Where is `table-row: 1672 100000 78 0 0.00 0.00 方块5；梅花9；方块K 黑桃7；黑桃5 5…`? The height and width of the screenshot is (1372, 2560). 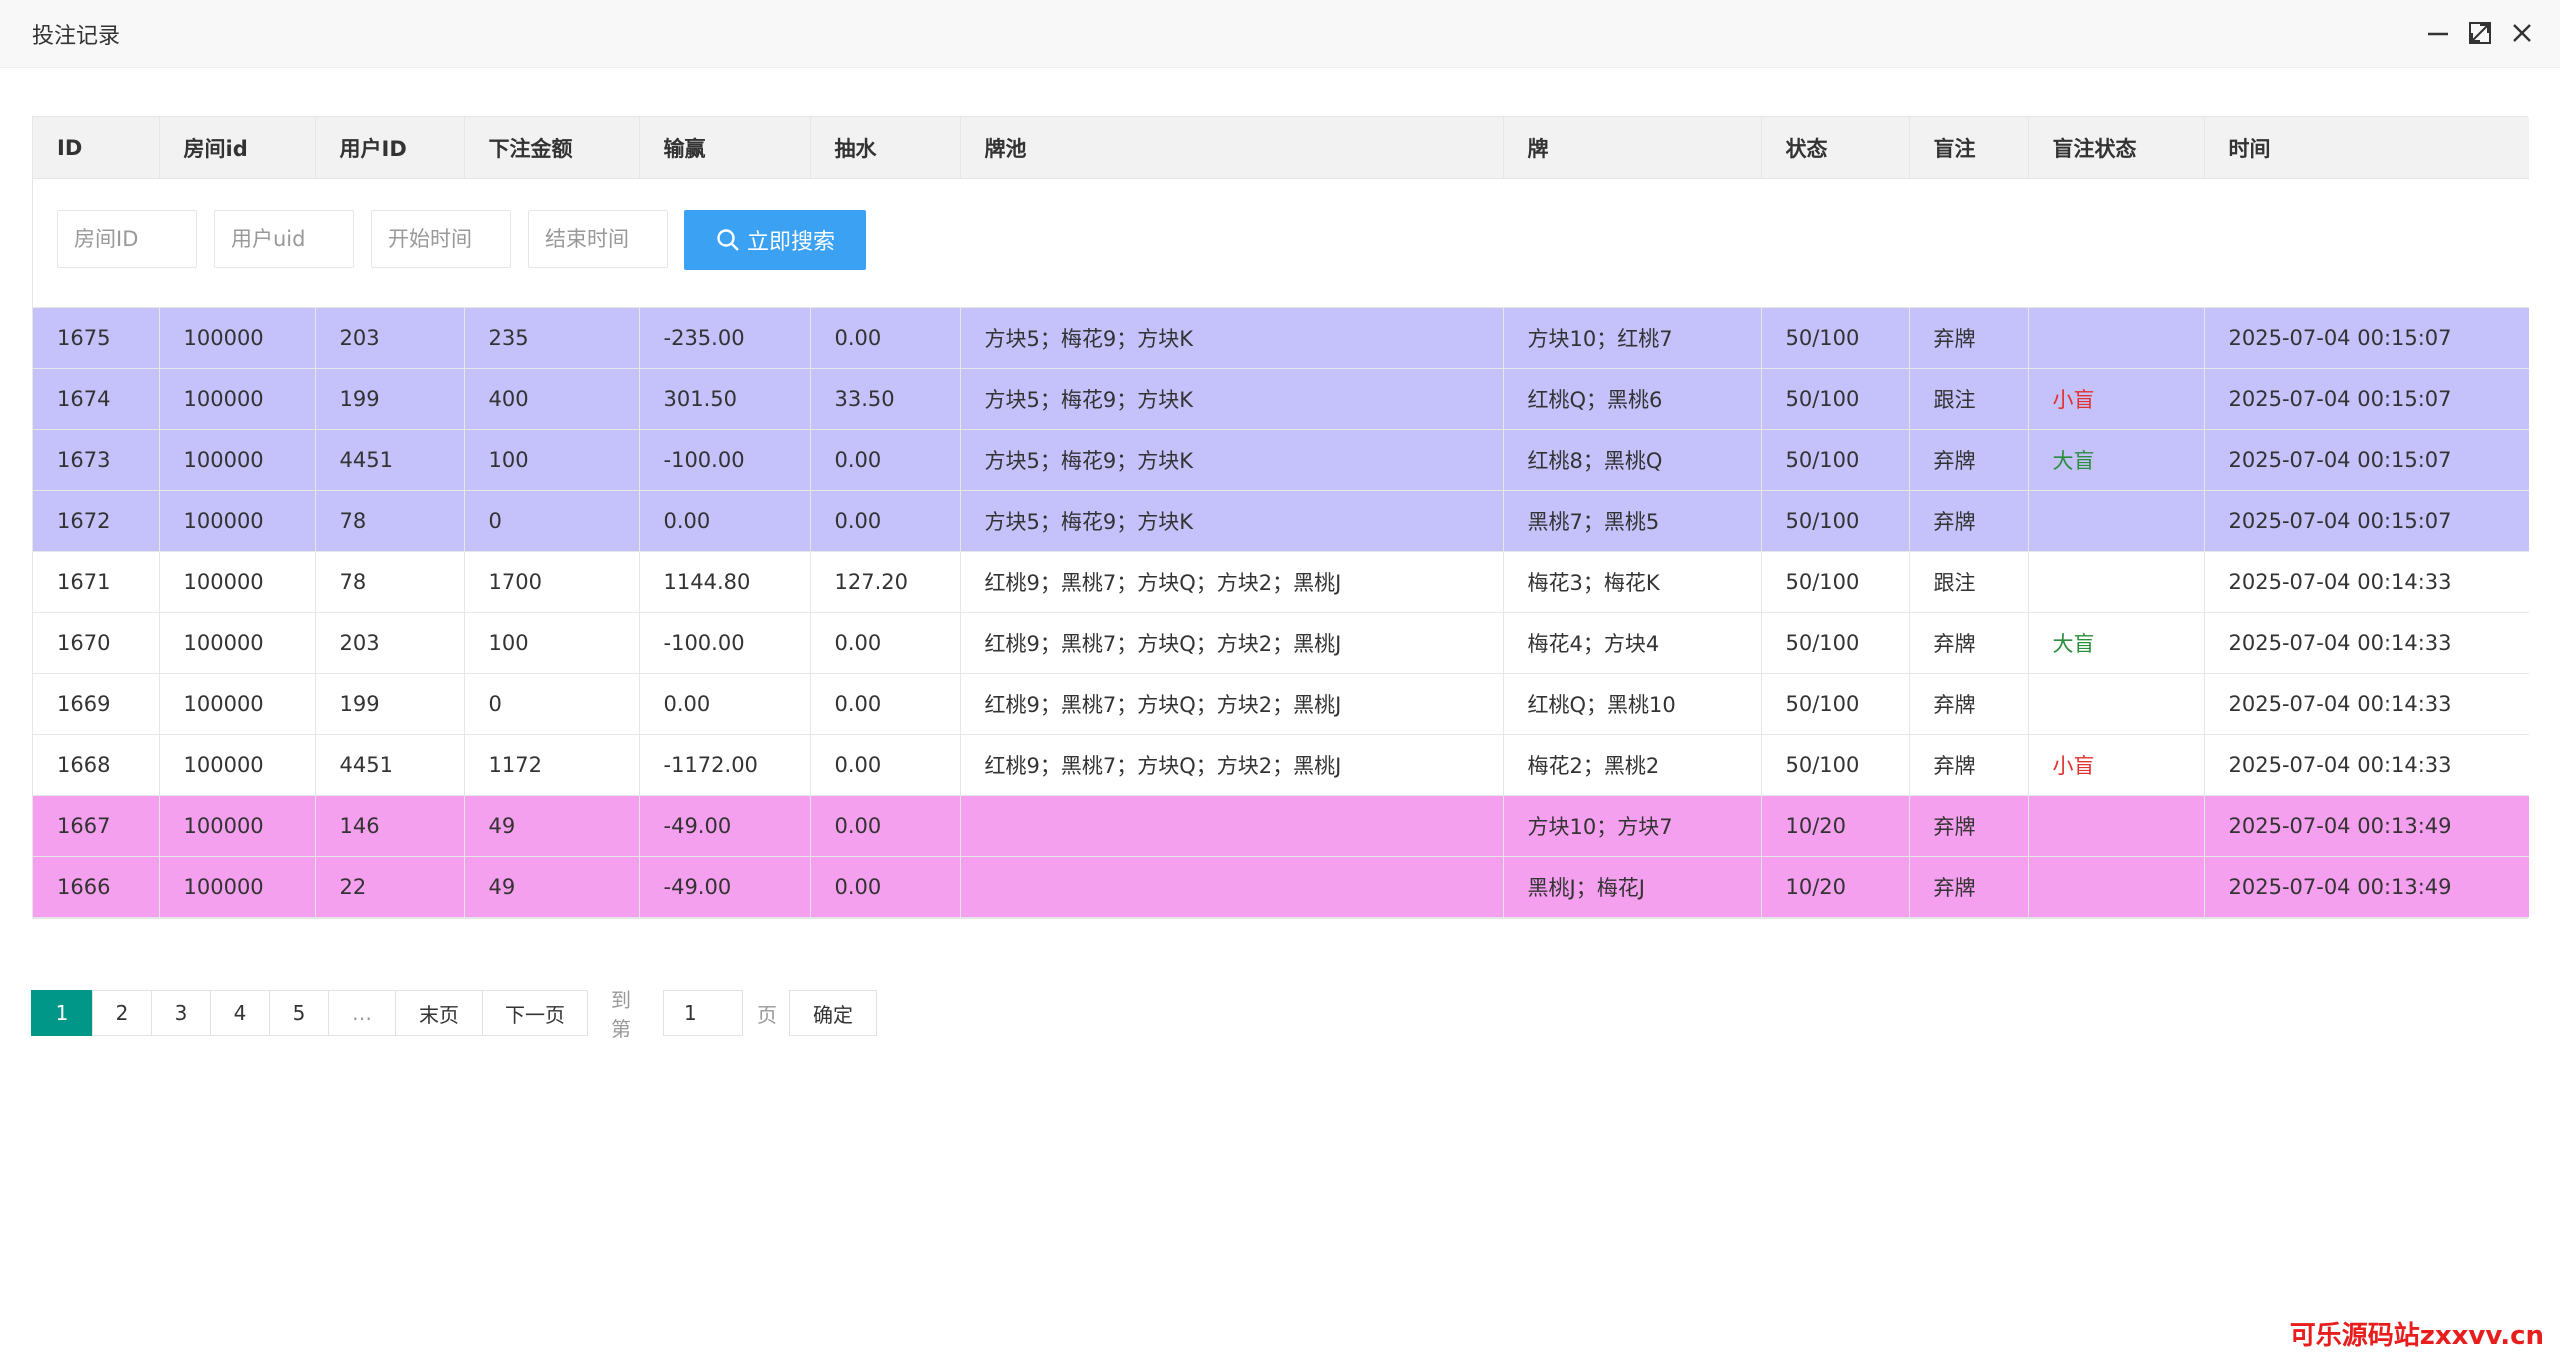 table-row: 1672 100000 78 0 0.00 0.00 方块5；梅花9；方块K 黑桃7；黑桃5 5… is located at coordinates (1281, 521).